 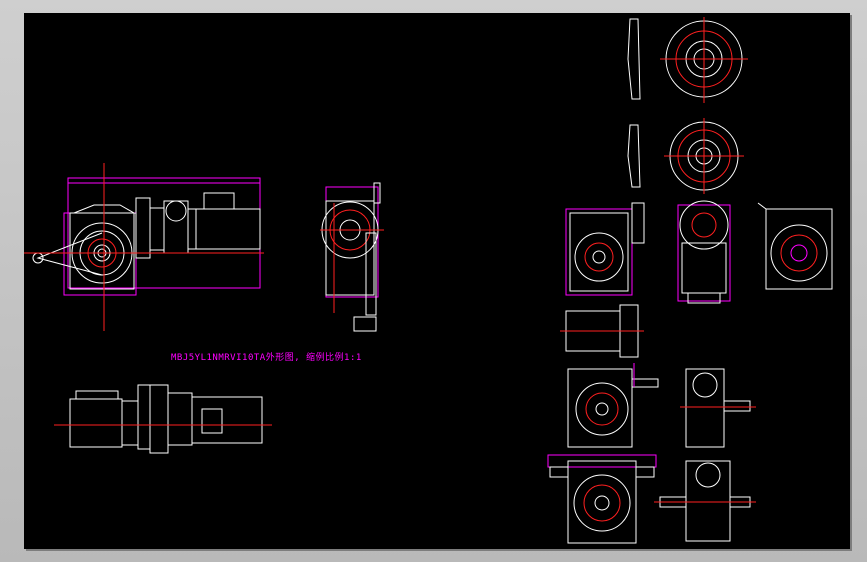 I want to click on reducer-side-view, so click(x=602, y=331).